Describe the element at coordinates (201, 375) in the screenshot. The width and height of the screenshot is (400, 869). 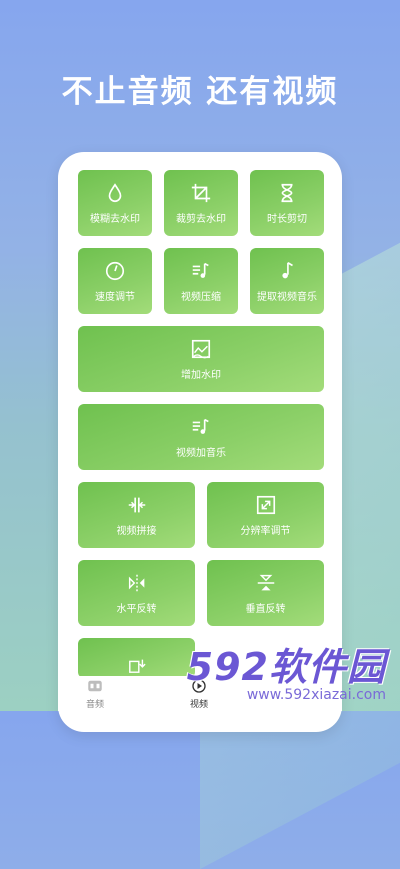
I see `tile-label: 增加水印` at that location.